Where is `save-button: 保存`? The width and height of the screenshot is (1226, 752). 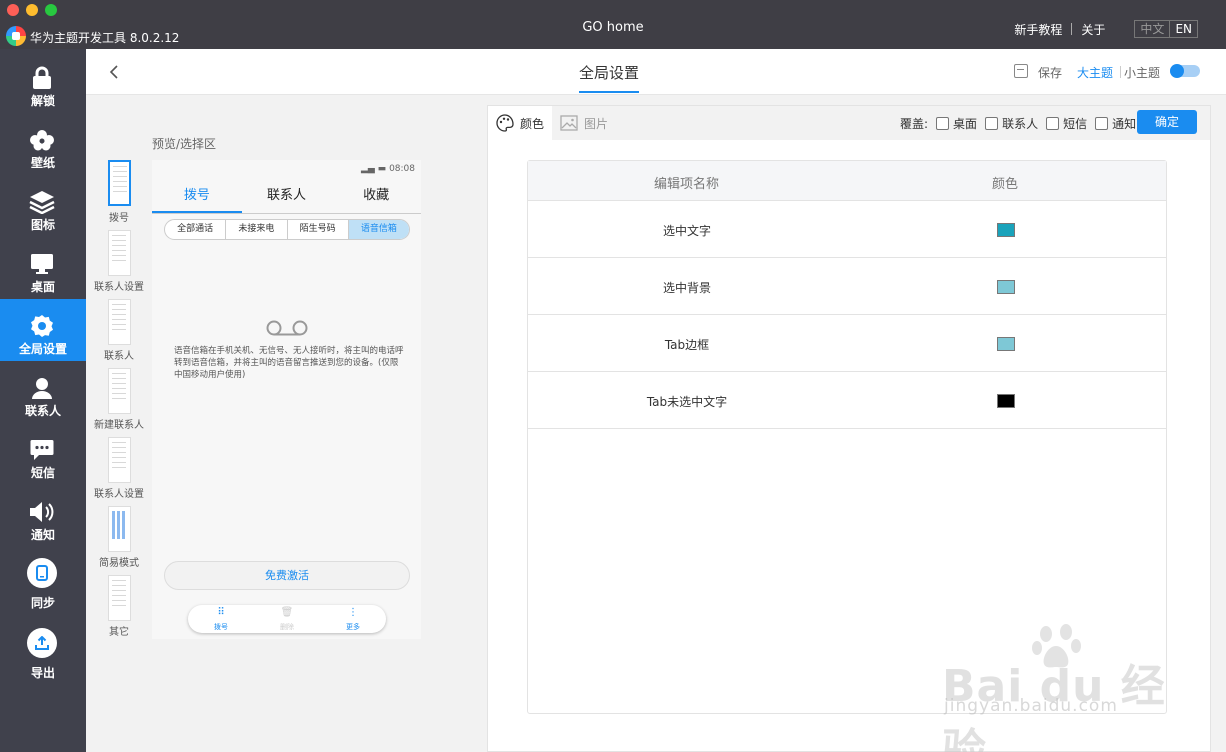 save-button: 保存 is located at coordinates (1050, 72).